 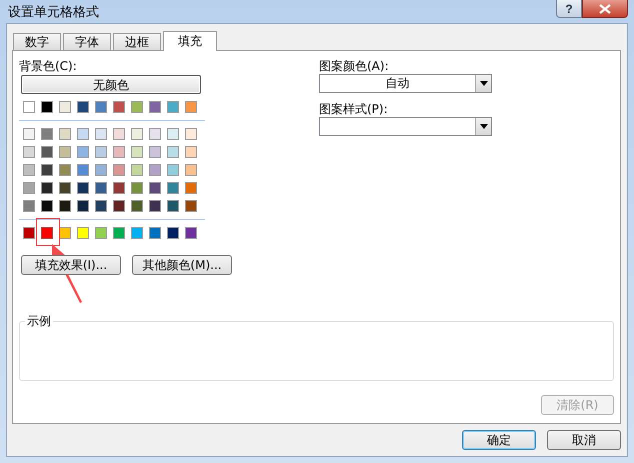 What do you see at coordinates (39, 321) in the screenshot?
I see `group-label: 示例` at bounding box center [39, 321].